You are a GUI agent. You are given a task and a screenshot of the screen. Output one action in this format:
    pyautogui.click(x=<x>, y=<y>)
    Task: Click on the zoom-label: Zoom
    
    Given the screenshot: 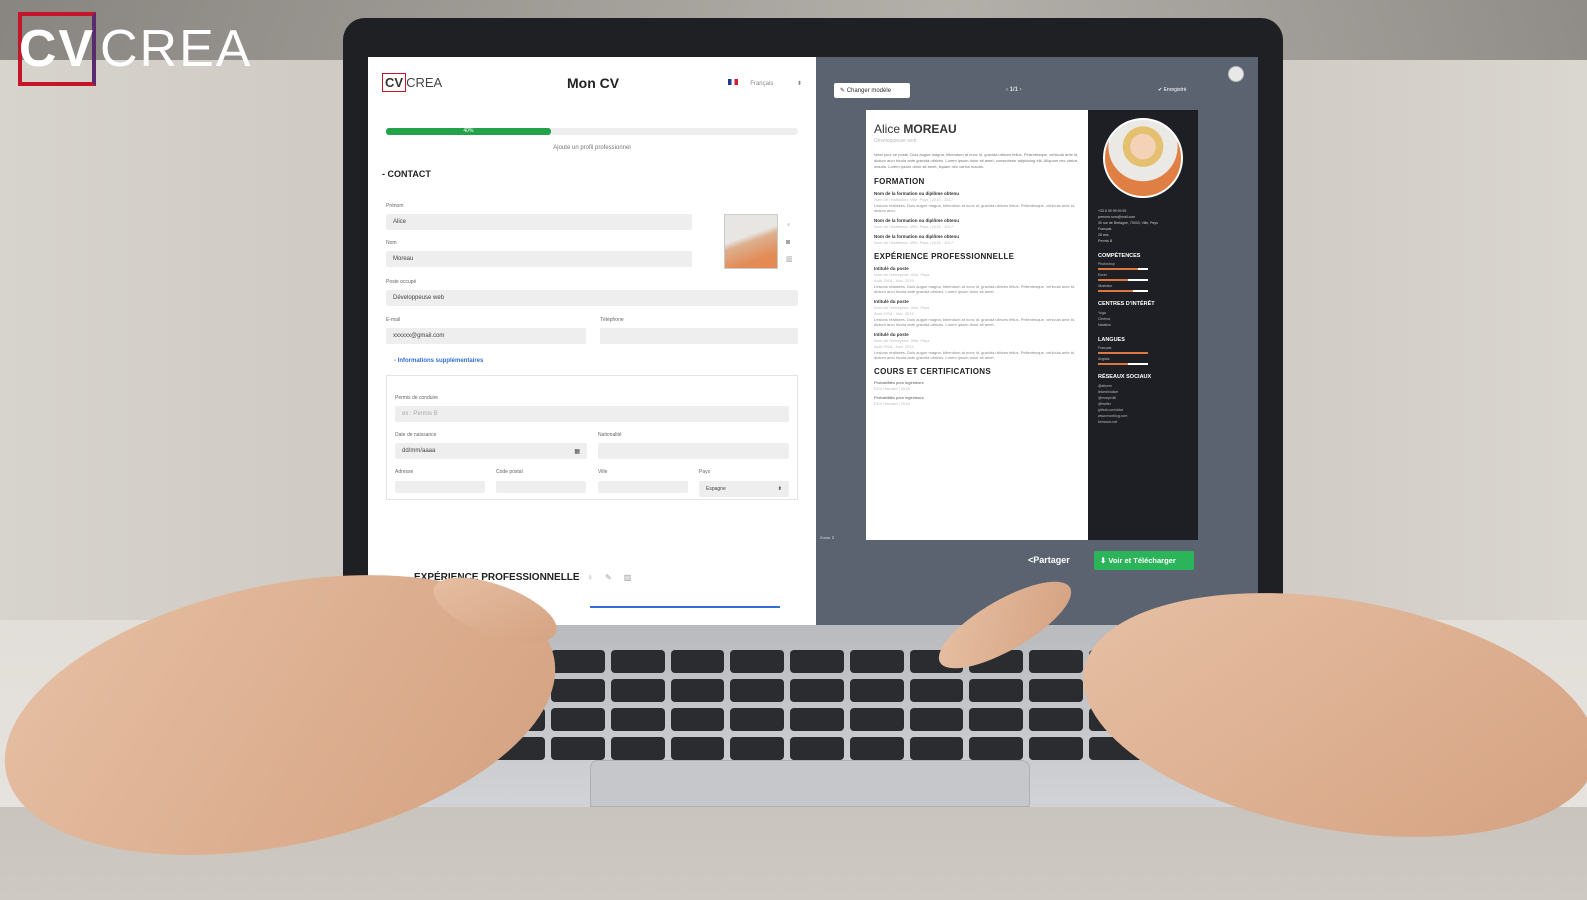 What is the action you would take?
    pyautogui.click(x=825, y=537)
    